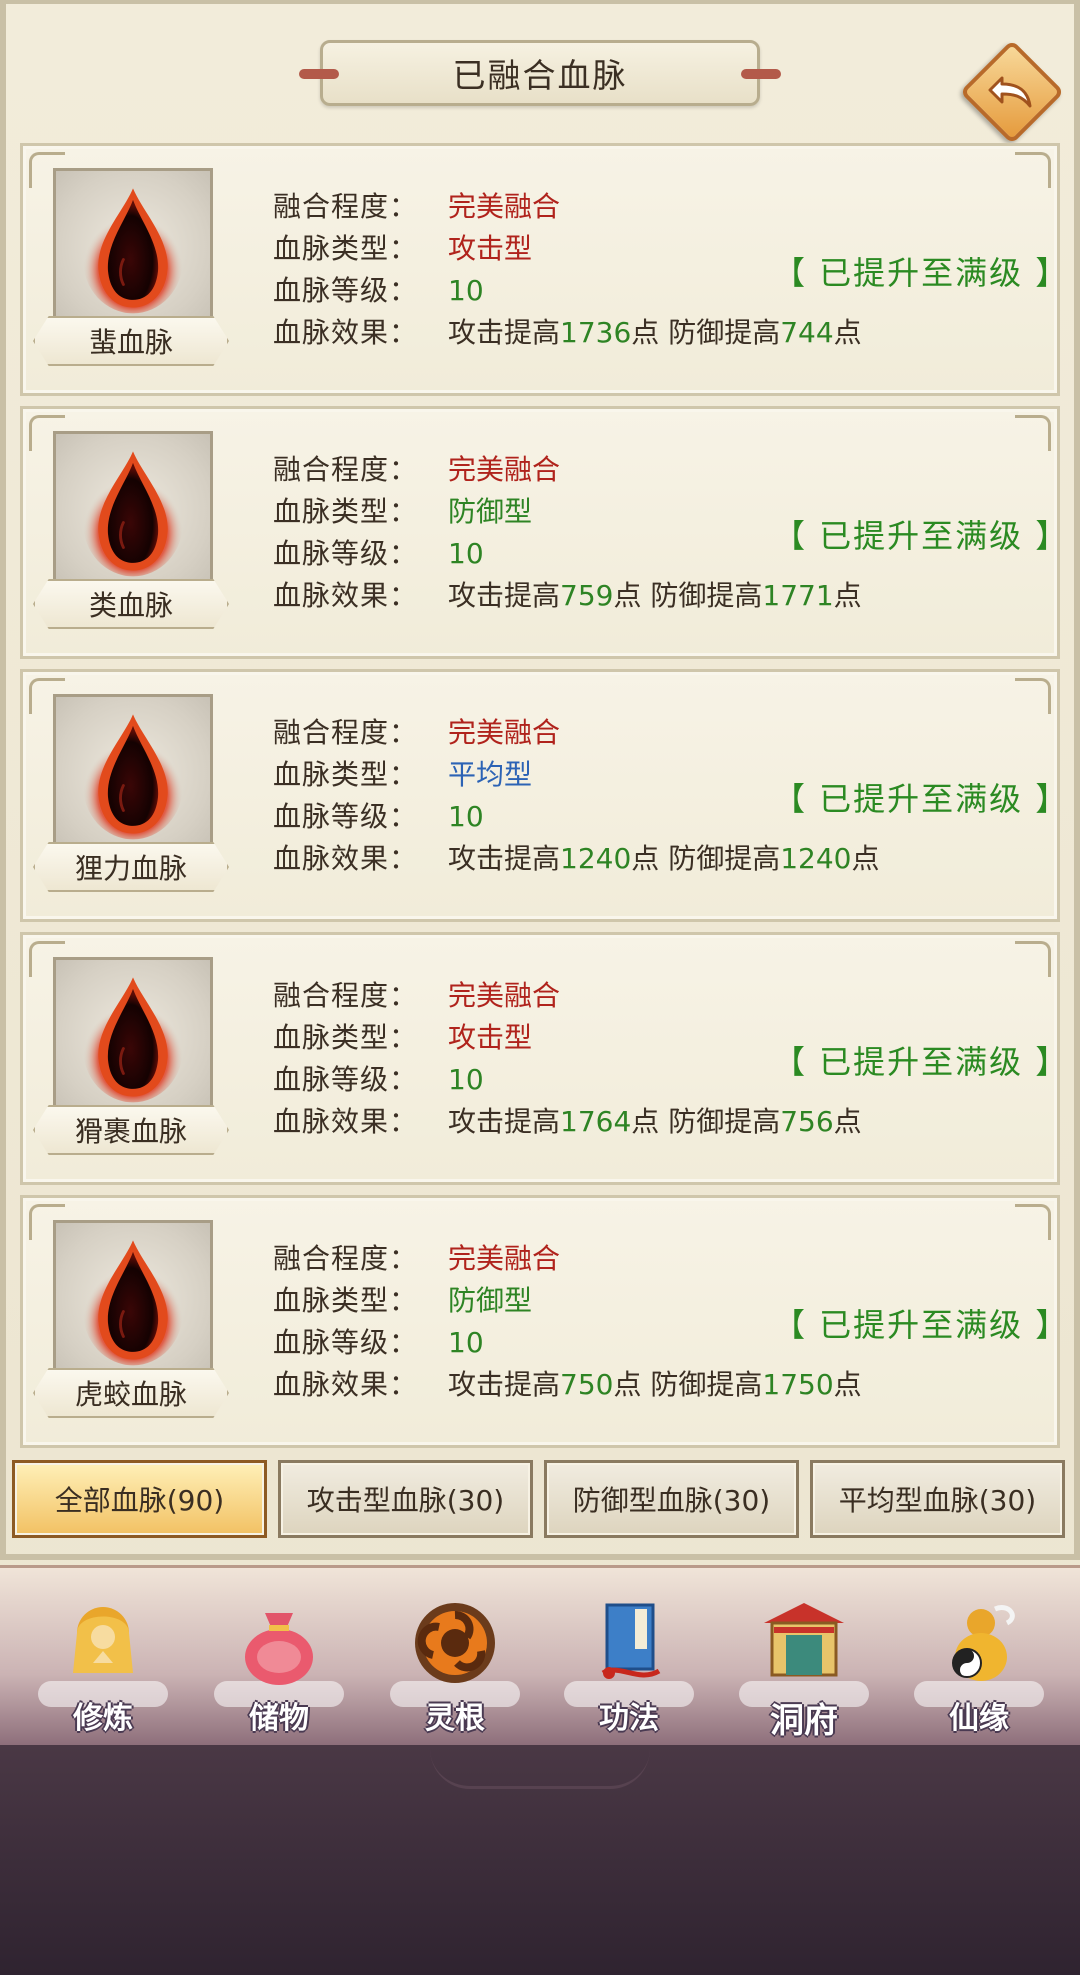  I want to click on type-value: 防御型, so click(490, 1300).